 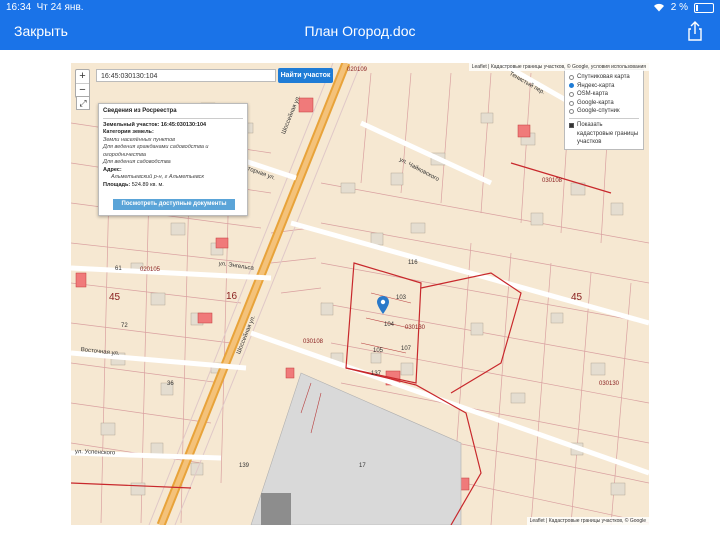 What do you see at coordinates (147, 184) in the screenshot?
I see `info-area-value: 524.89 кв. м.` at bounding box center [147, 184].